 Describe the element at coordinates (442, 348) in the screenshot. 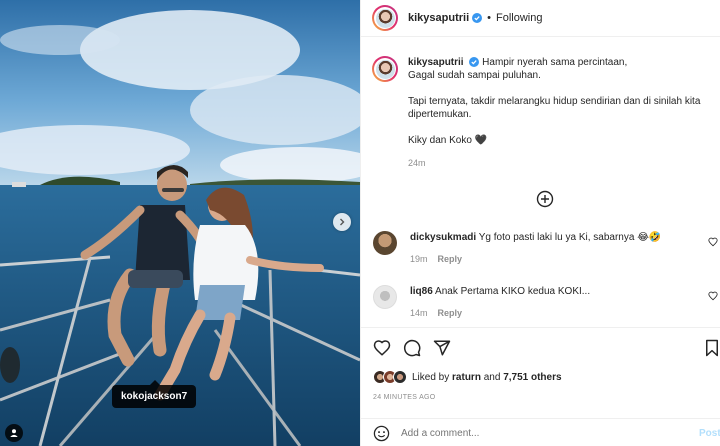

I see `share-paper-plane-icon` at that location.